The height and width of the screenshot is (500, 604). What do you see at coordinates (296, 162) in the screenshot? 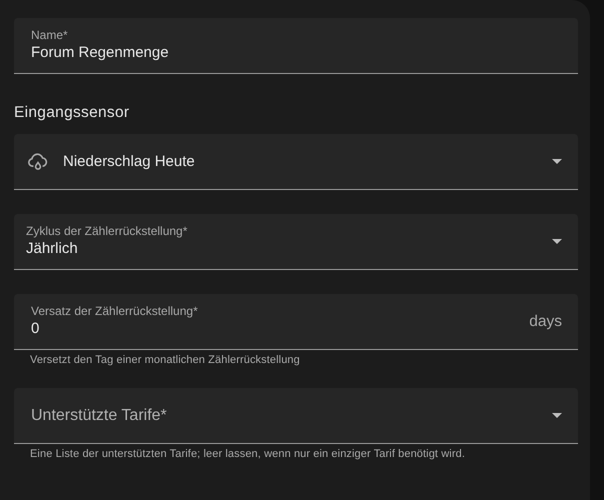
I see `dropdown: Niederschlag Heute` at bounding box center [296, 162].